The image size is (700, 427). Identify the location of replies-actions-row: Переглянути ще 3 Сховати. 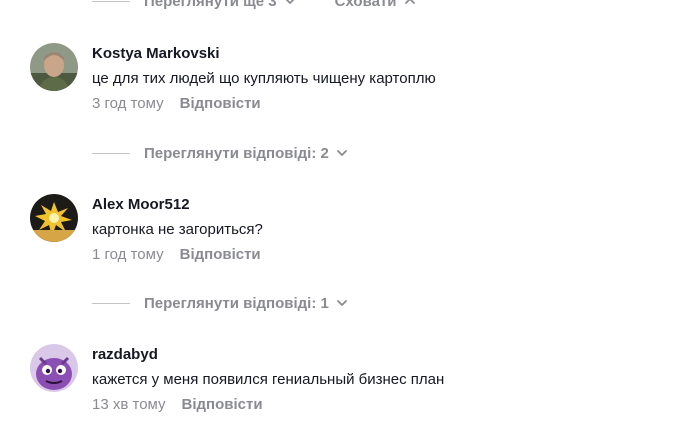
(254, 5).